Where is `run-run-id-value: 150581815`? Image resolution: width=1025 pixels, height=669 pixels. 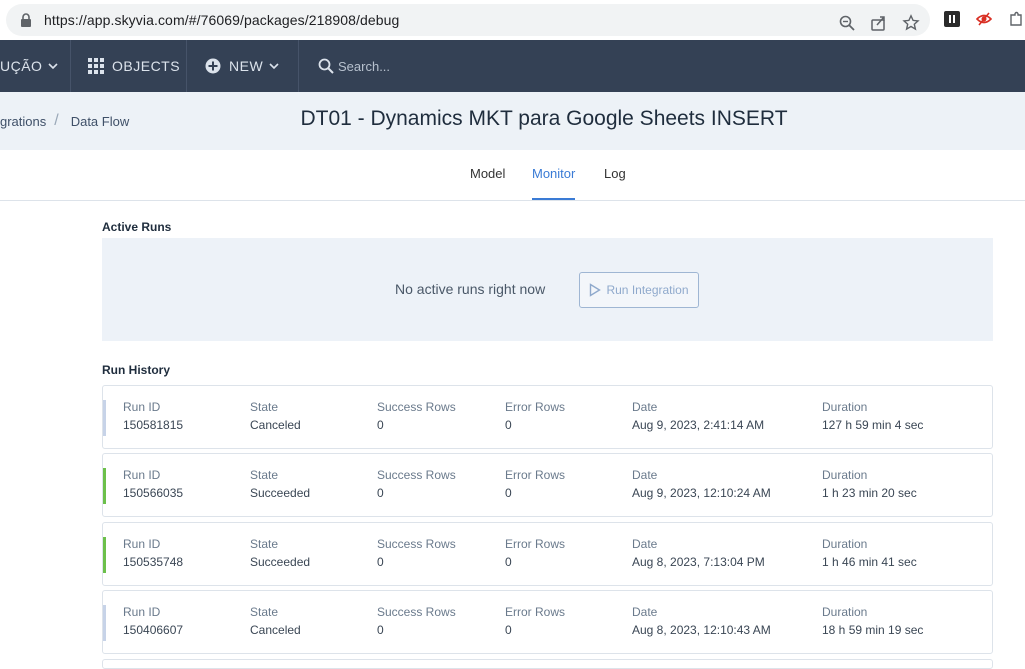 run-run-id-value: 150581815 is located at coordinates (153, 425).